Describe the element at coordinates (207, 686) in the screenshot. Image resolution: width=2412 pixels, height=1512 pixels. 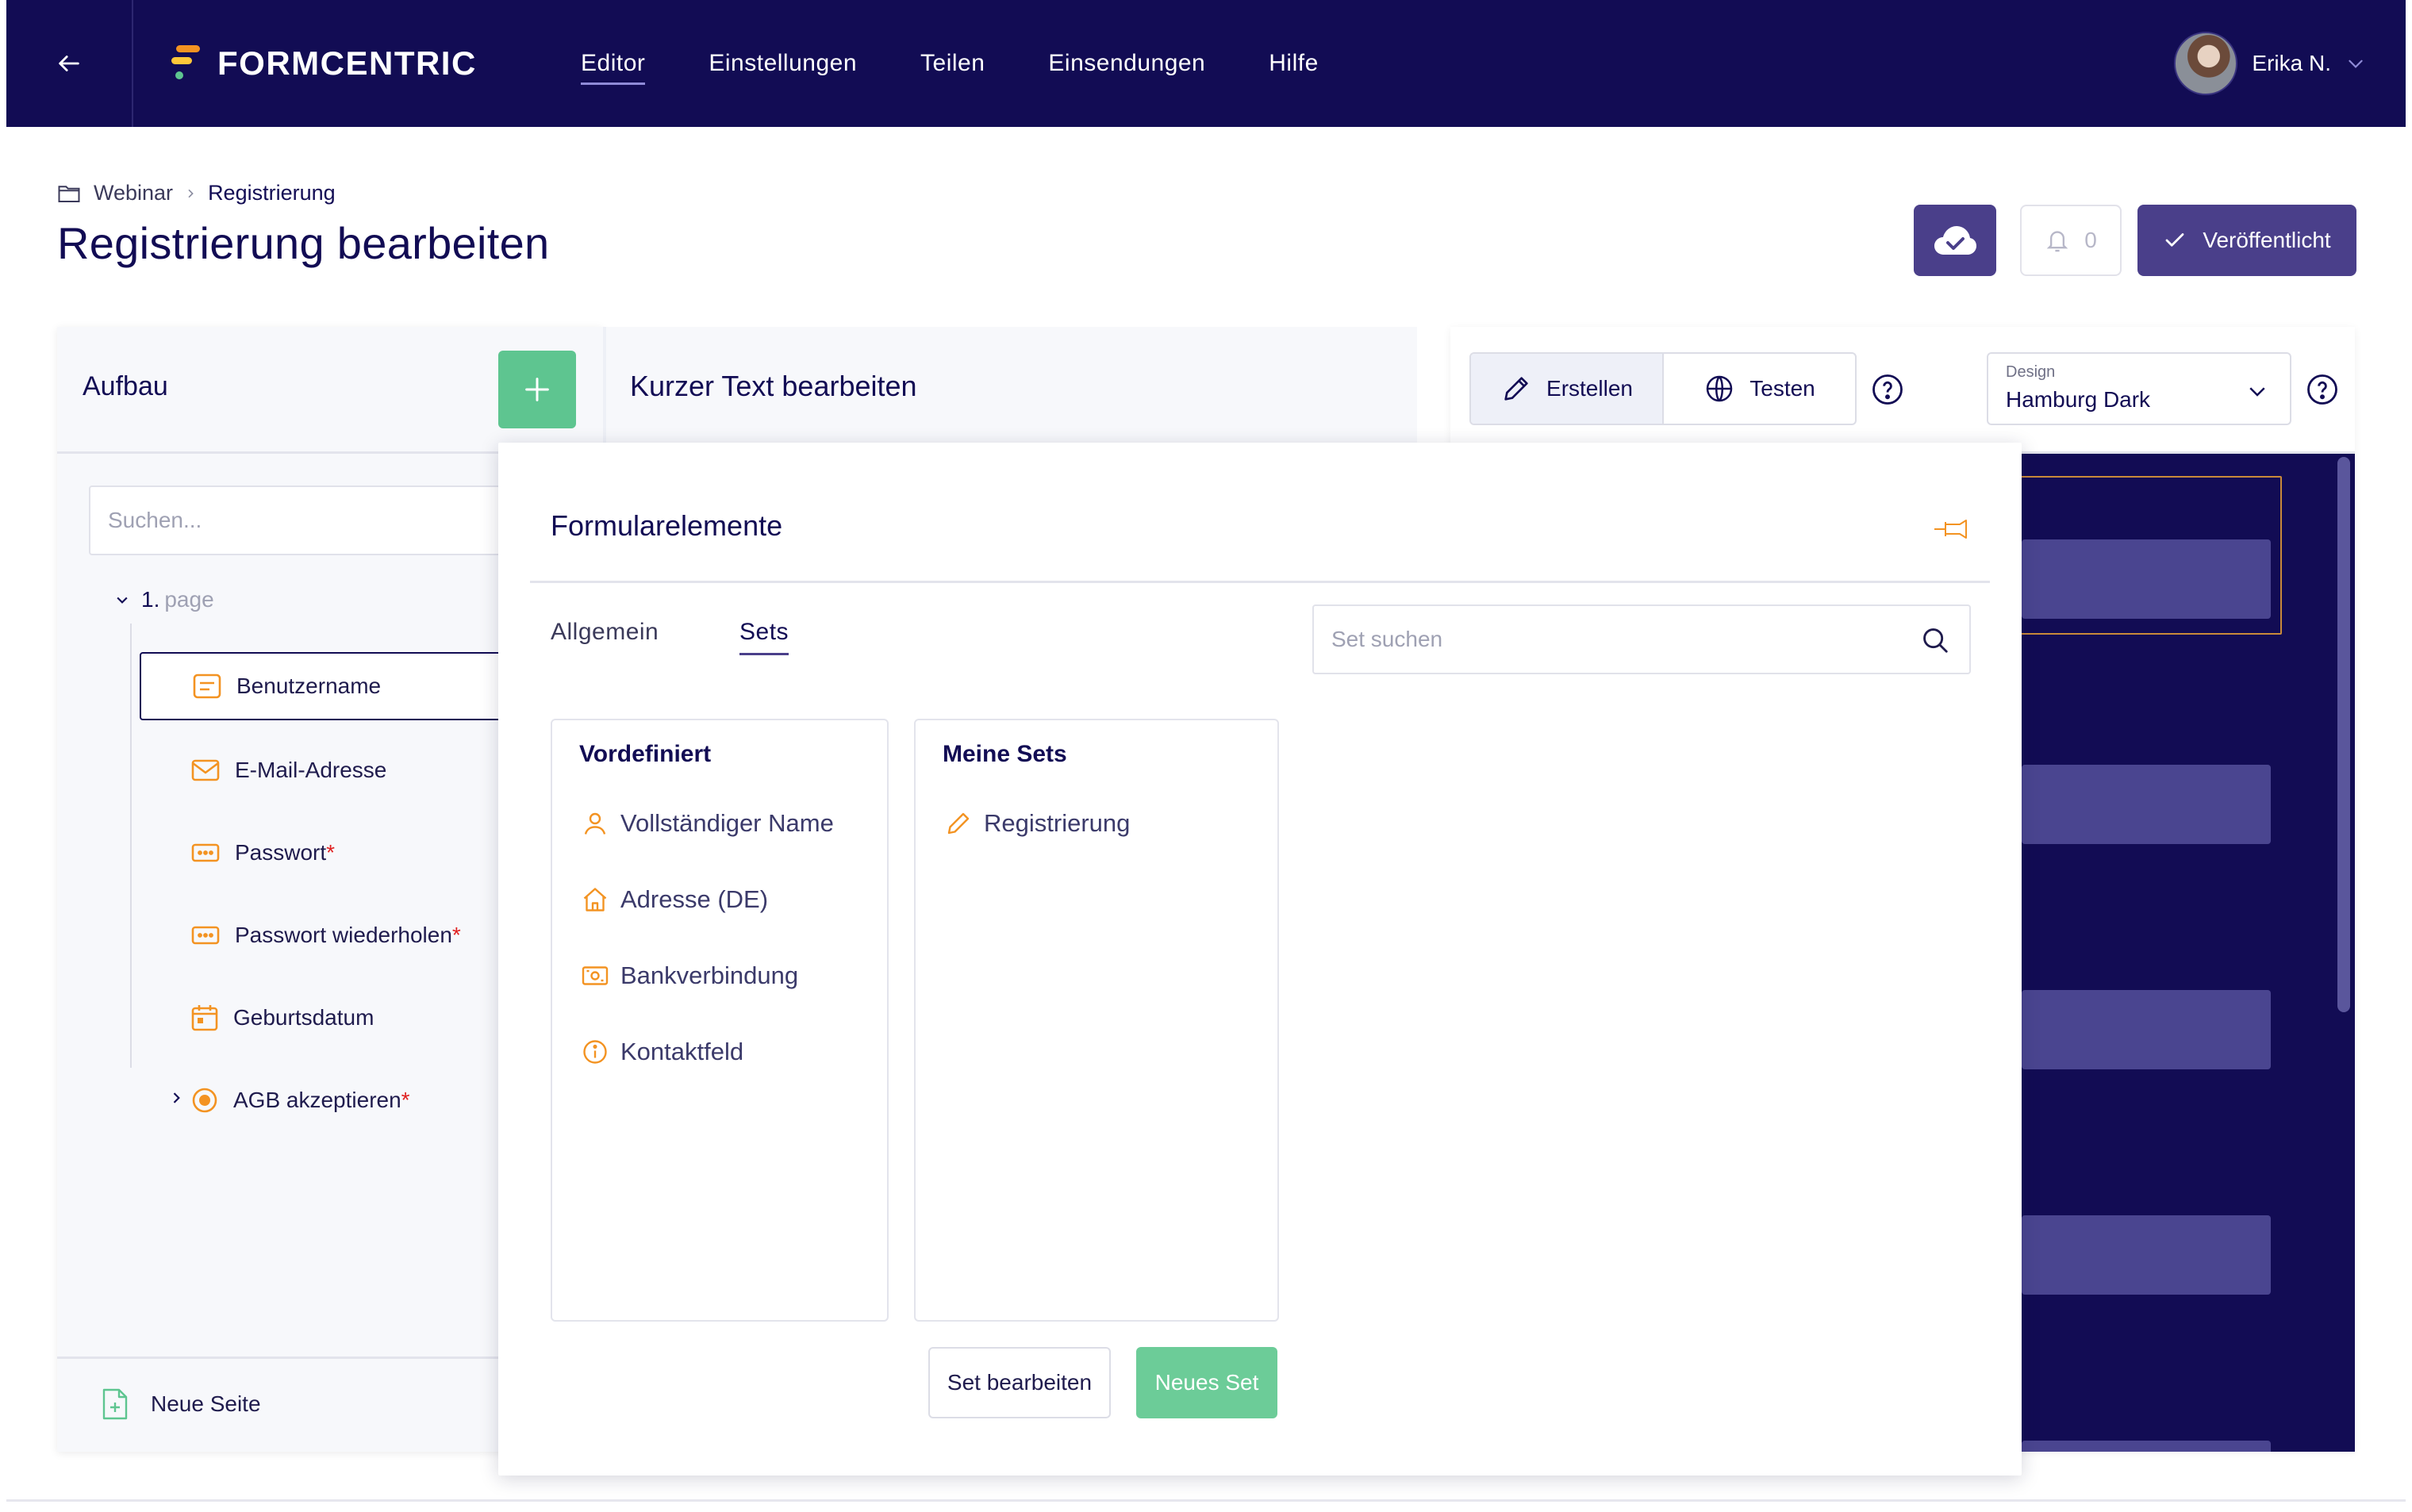
I see `text-field-icon` at that location.